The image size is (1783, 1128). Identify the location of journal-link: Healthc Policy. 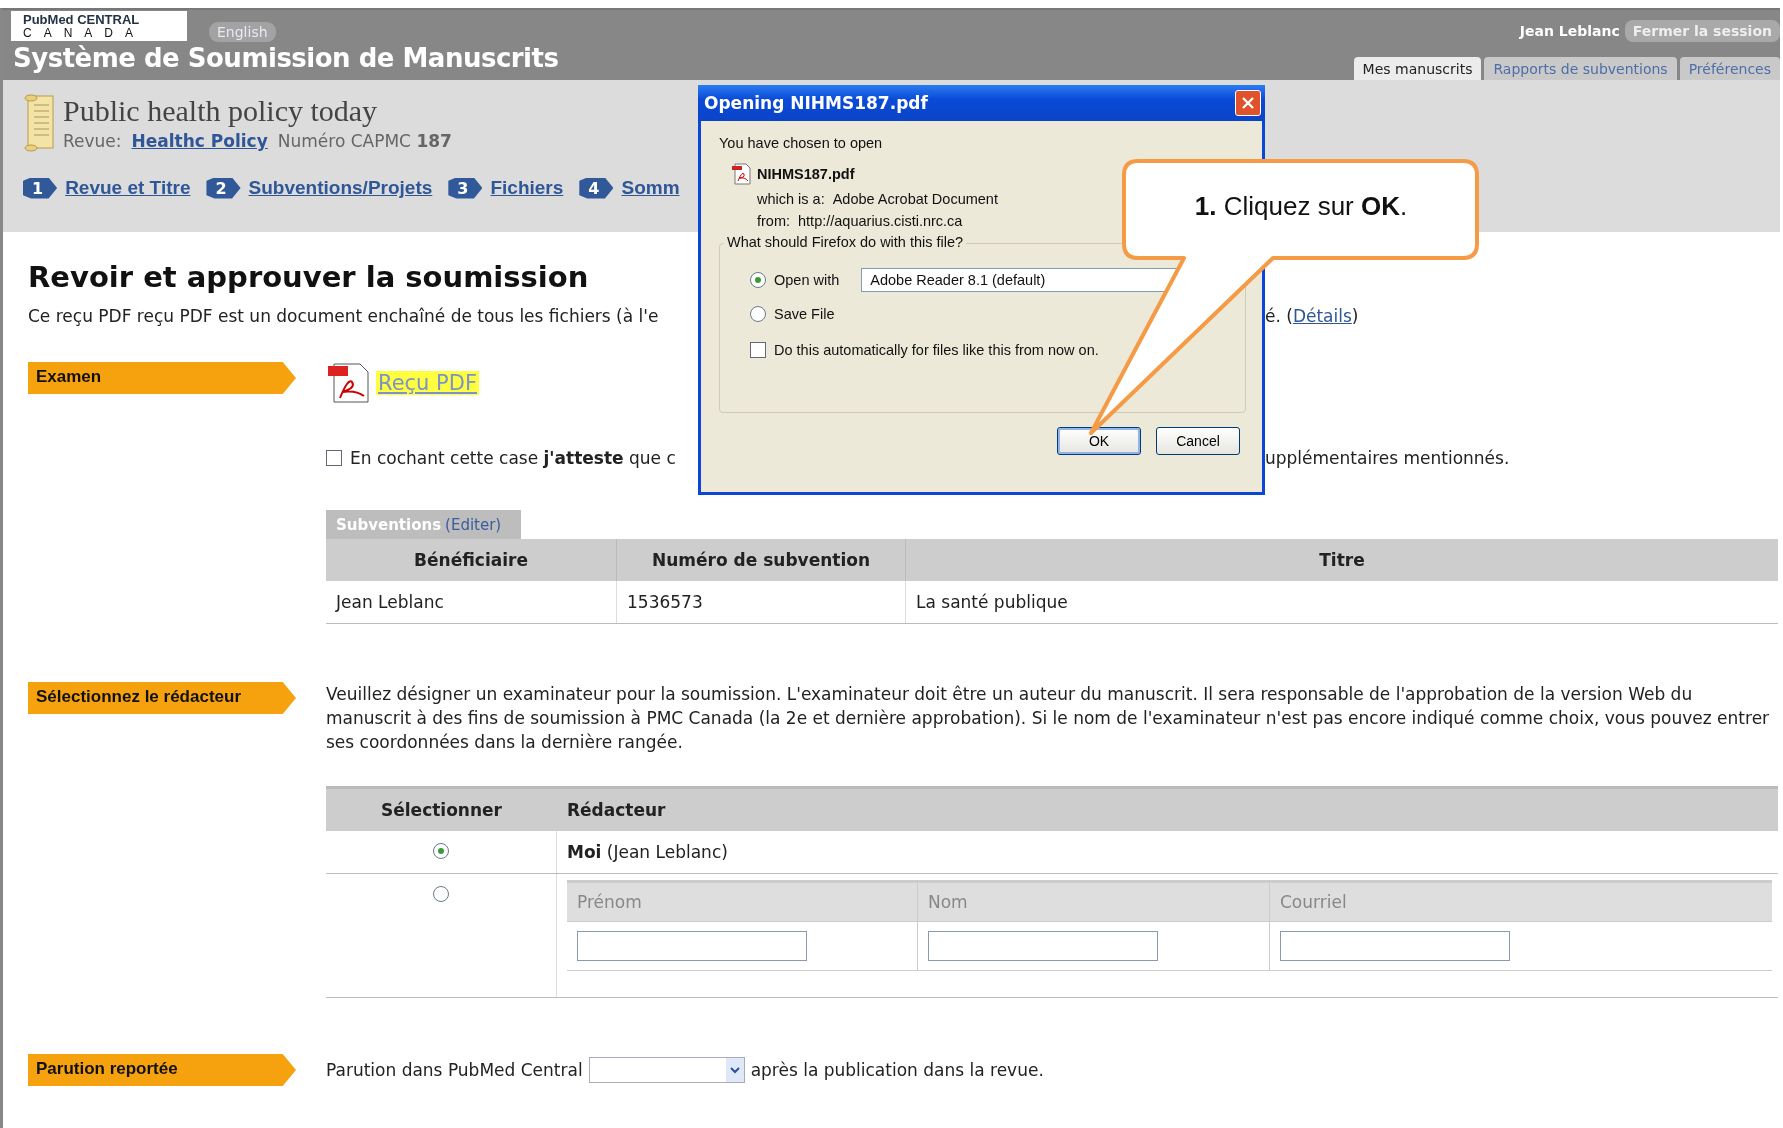
(199, 141).